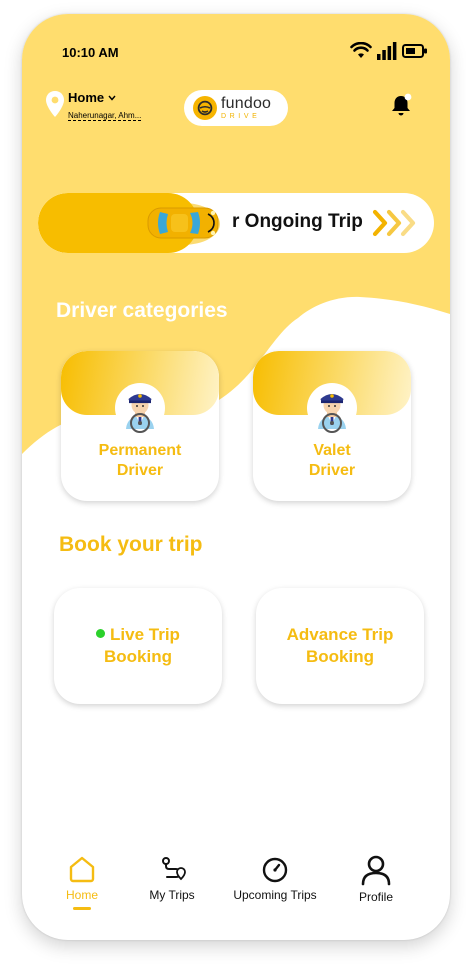 This screenshot has width=466, height=964. What do you see at coordinates (86, 97) in the screenshot?
I see `location-name: Home` at bounding box center [86, 97].